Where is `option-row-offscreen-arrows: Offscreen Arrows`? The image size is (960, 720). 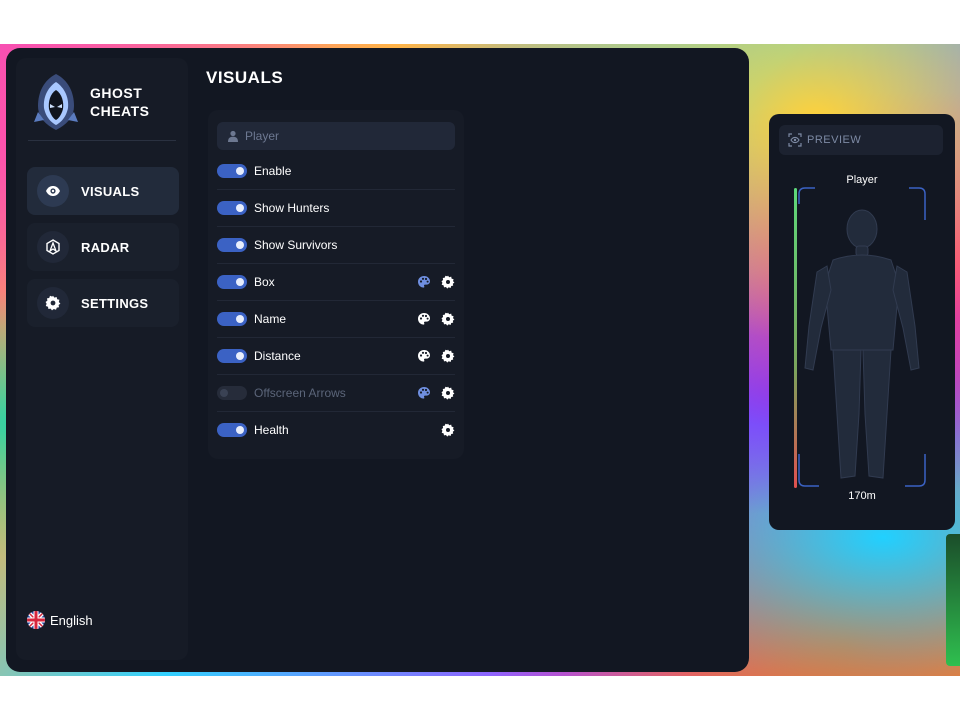
option-row-offscreen-arrows: Offscreen Arrows is located at coordinates (336, 393).